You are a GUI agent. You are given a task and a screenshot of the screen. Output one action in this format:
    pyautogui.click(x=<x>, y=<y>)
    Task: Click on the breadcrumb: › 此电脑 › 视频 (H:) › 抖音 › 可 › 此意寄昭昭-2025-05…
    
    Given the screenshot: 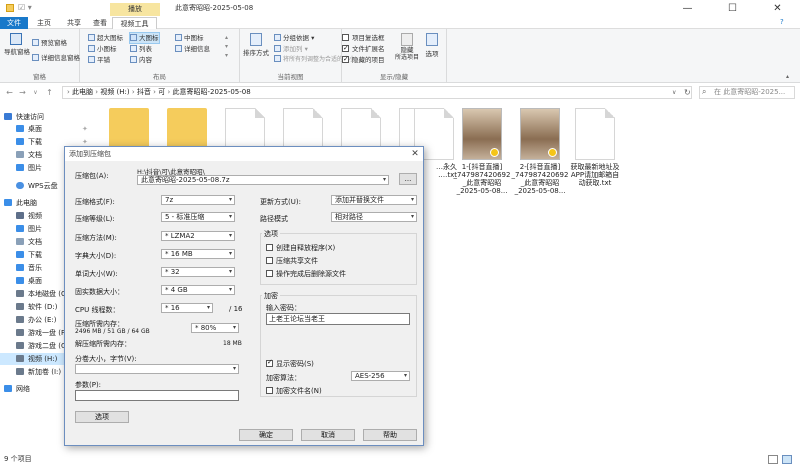 What is the action you would take?
    pyautogui.click(x=377, y=92)
    